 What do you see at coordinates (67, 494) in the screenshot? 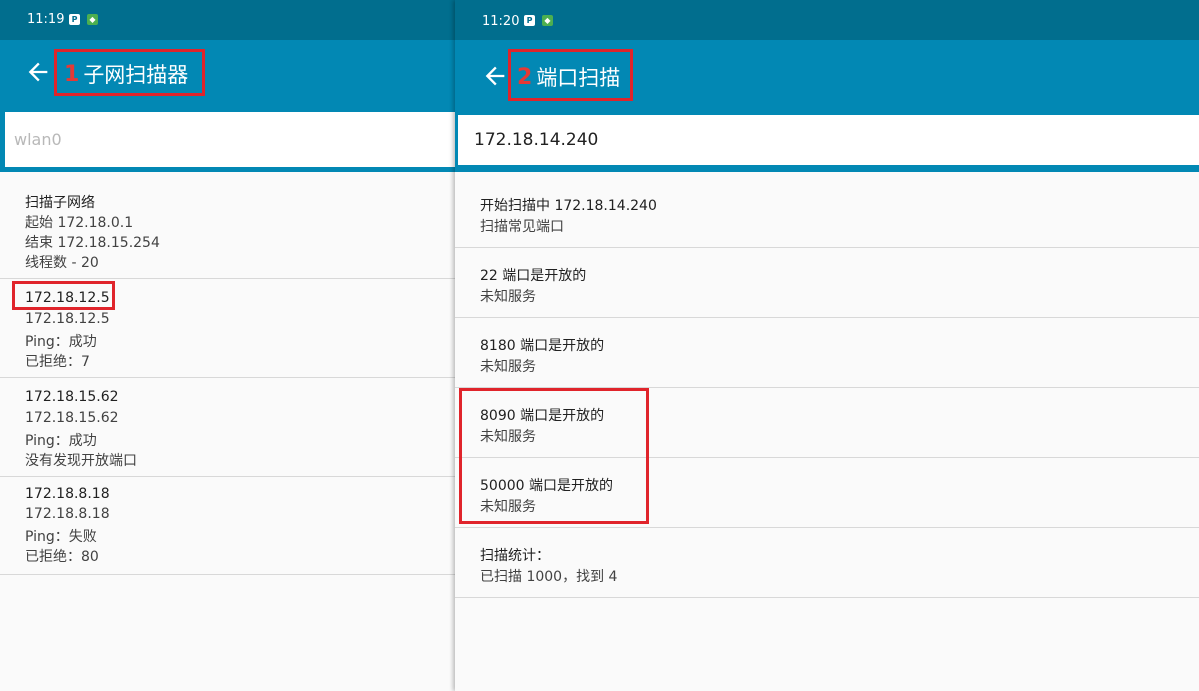
I see `item-title: 172.18.8.18` at bounding box center [67, 494].